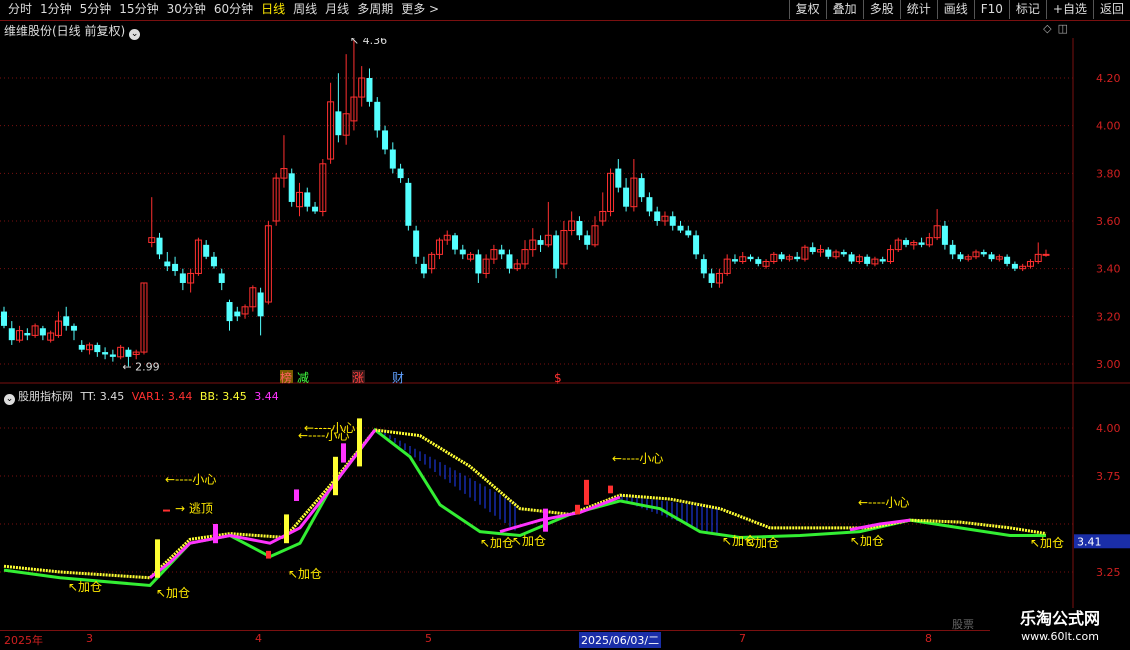 The image size is (1130, 650). Describe the element at coordinates (56, 9) in the screenshot. I see `period-tab-1: 1分钟` at that location.